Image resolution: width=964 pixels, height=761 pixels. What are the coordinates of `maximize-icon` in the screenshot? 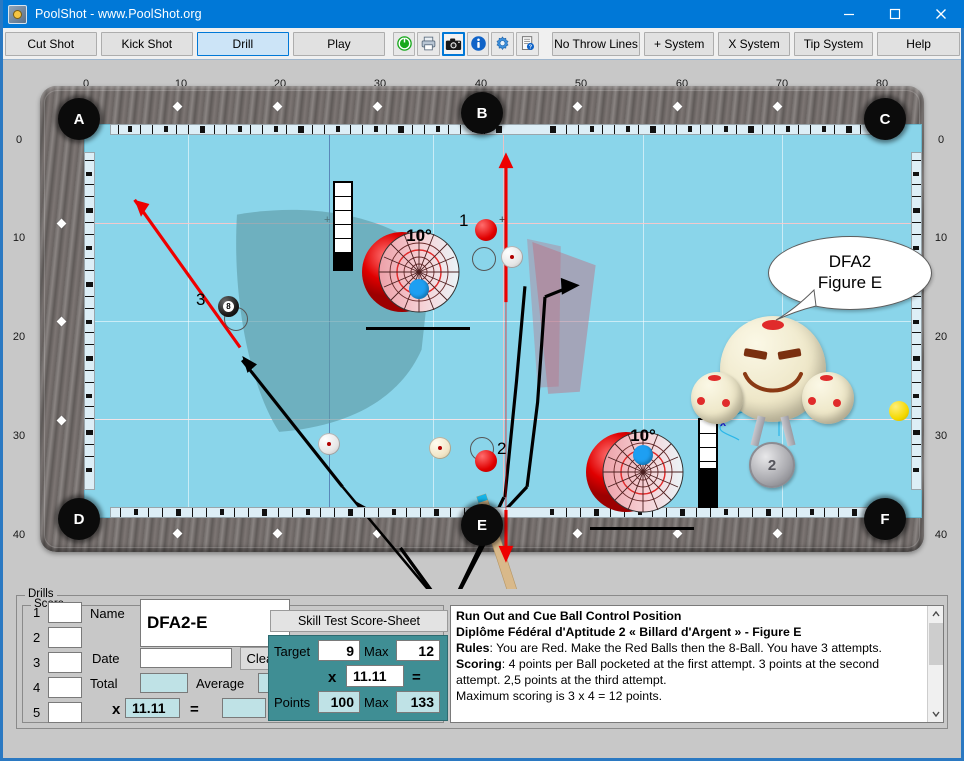 It's located at (895, 14).